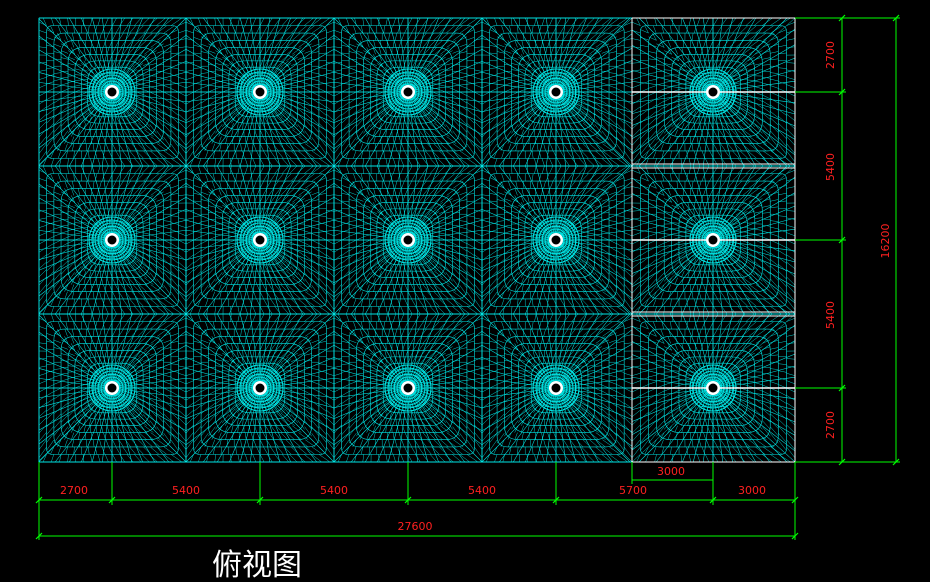 The height and width of the screenshot is (582, 930). What do you see at coordinates (830, 315) in the screenshot?
I see `dim-right-3: 5400` at bounding box center [830, 315].